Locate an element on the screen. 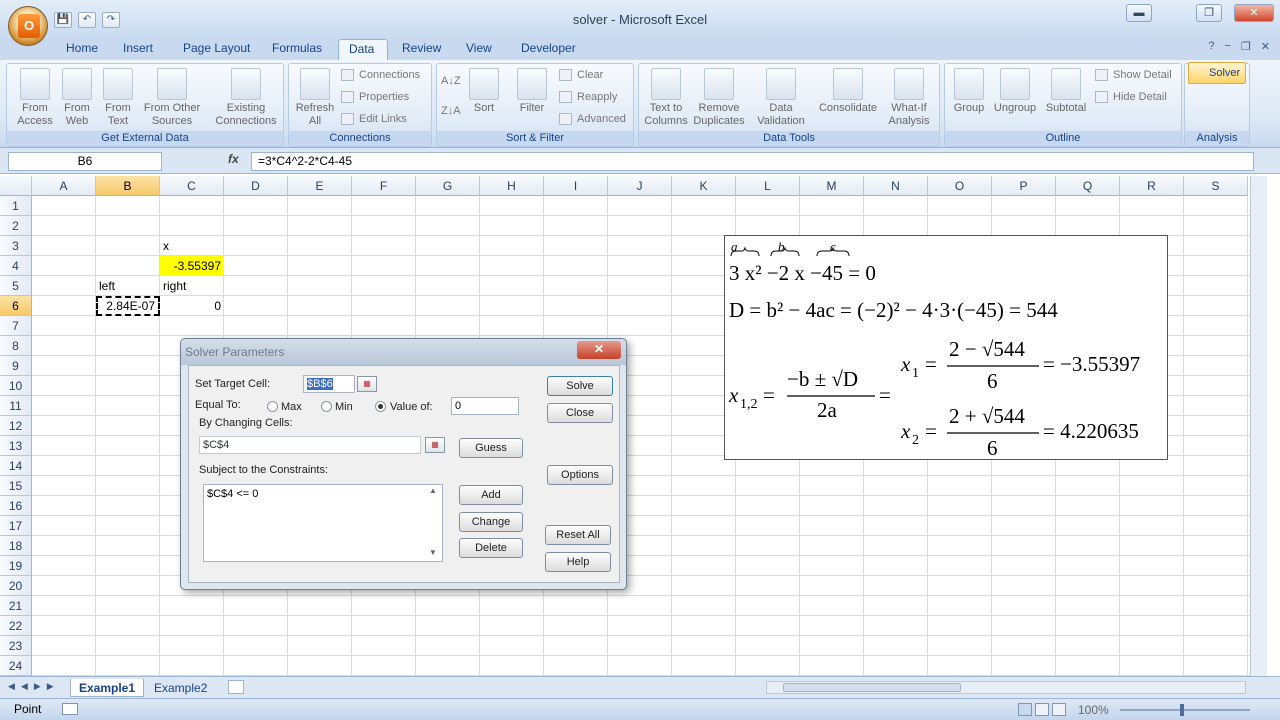  row-header-7: 7 is located at coordinates (16, 326).